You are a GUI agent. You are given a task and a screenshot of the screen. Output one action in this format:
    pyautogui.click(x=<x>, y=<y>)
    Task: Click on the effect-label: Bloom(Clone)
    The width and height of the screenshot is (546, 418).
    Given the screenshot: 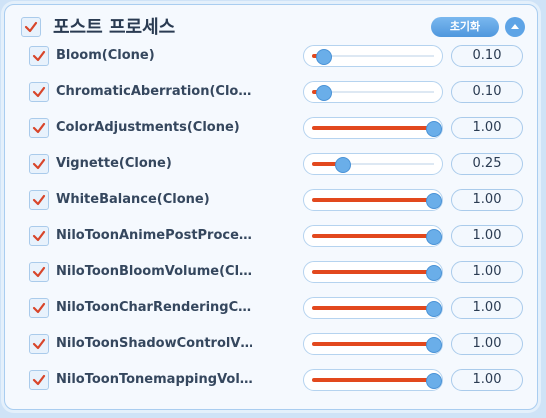 What is the action you would take?
    pyautogui.click(x=105, y=55)
    